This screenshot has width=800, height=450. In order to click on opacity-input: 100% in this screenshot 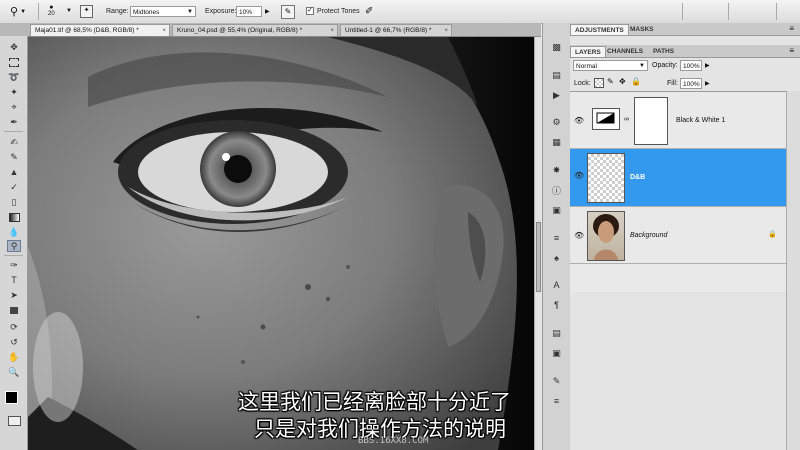, I will do `click(691, 65)`.